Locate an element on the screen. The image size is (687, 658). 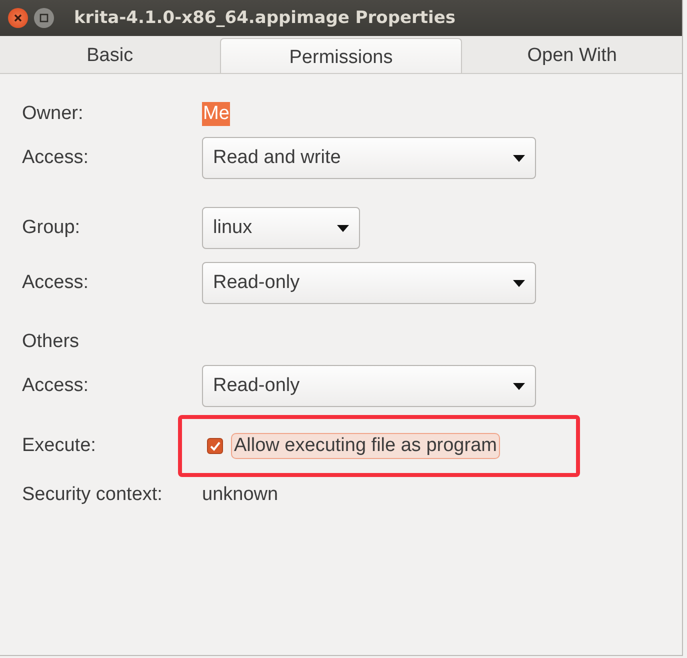
maximize-icon is located at coordinates (44, 18).